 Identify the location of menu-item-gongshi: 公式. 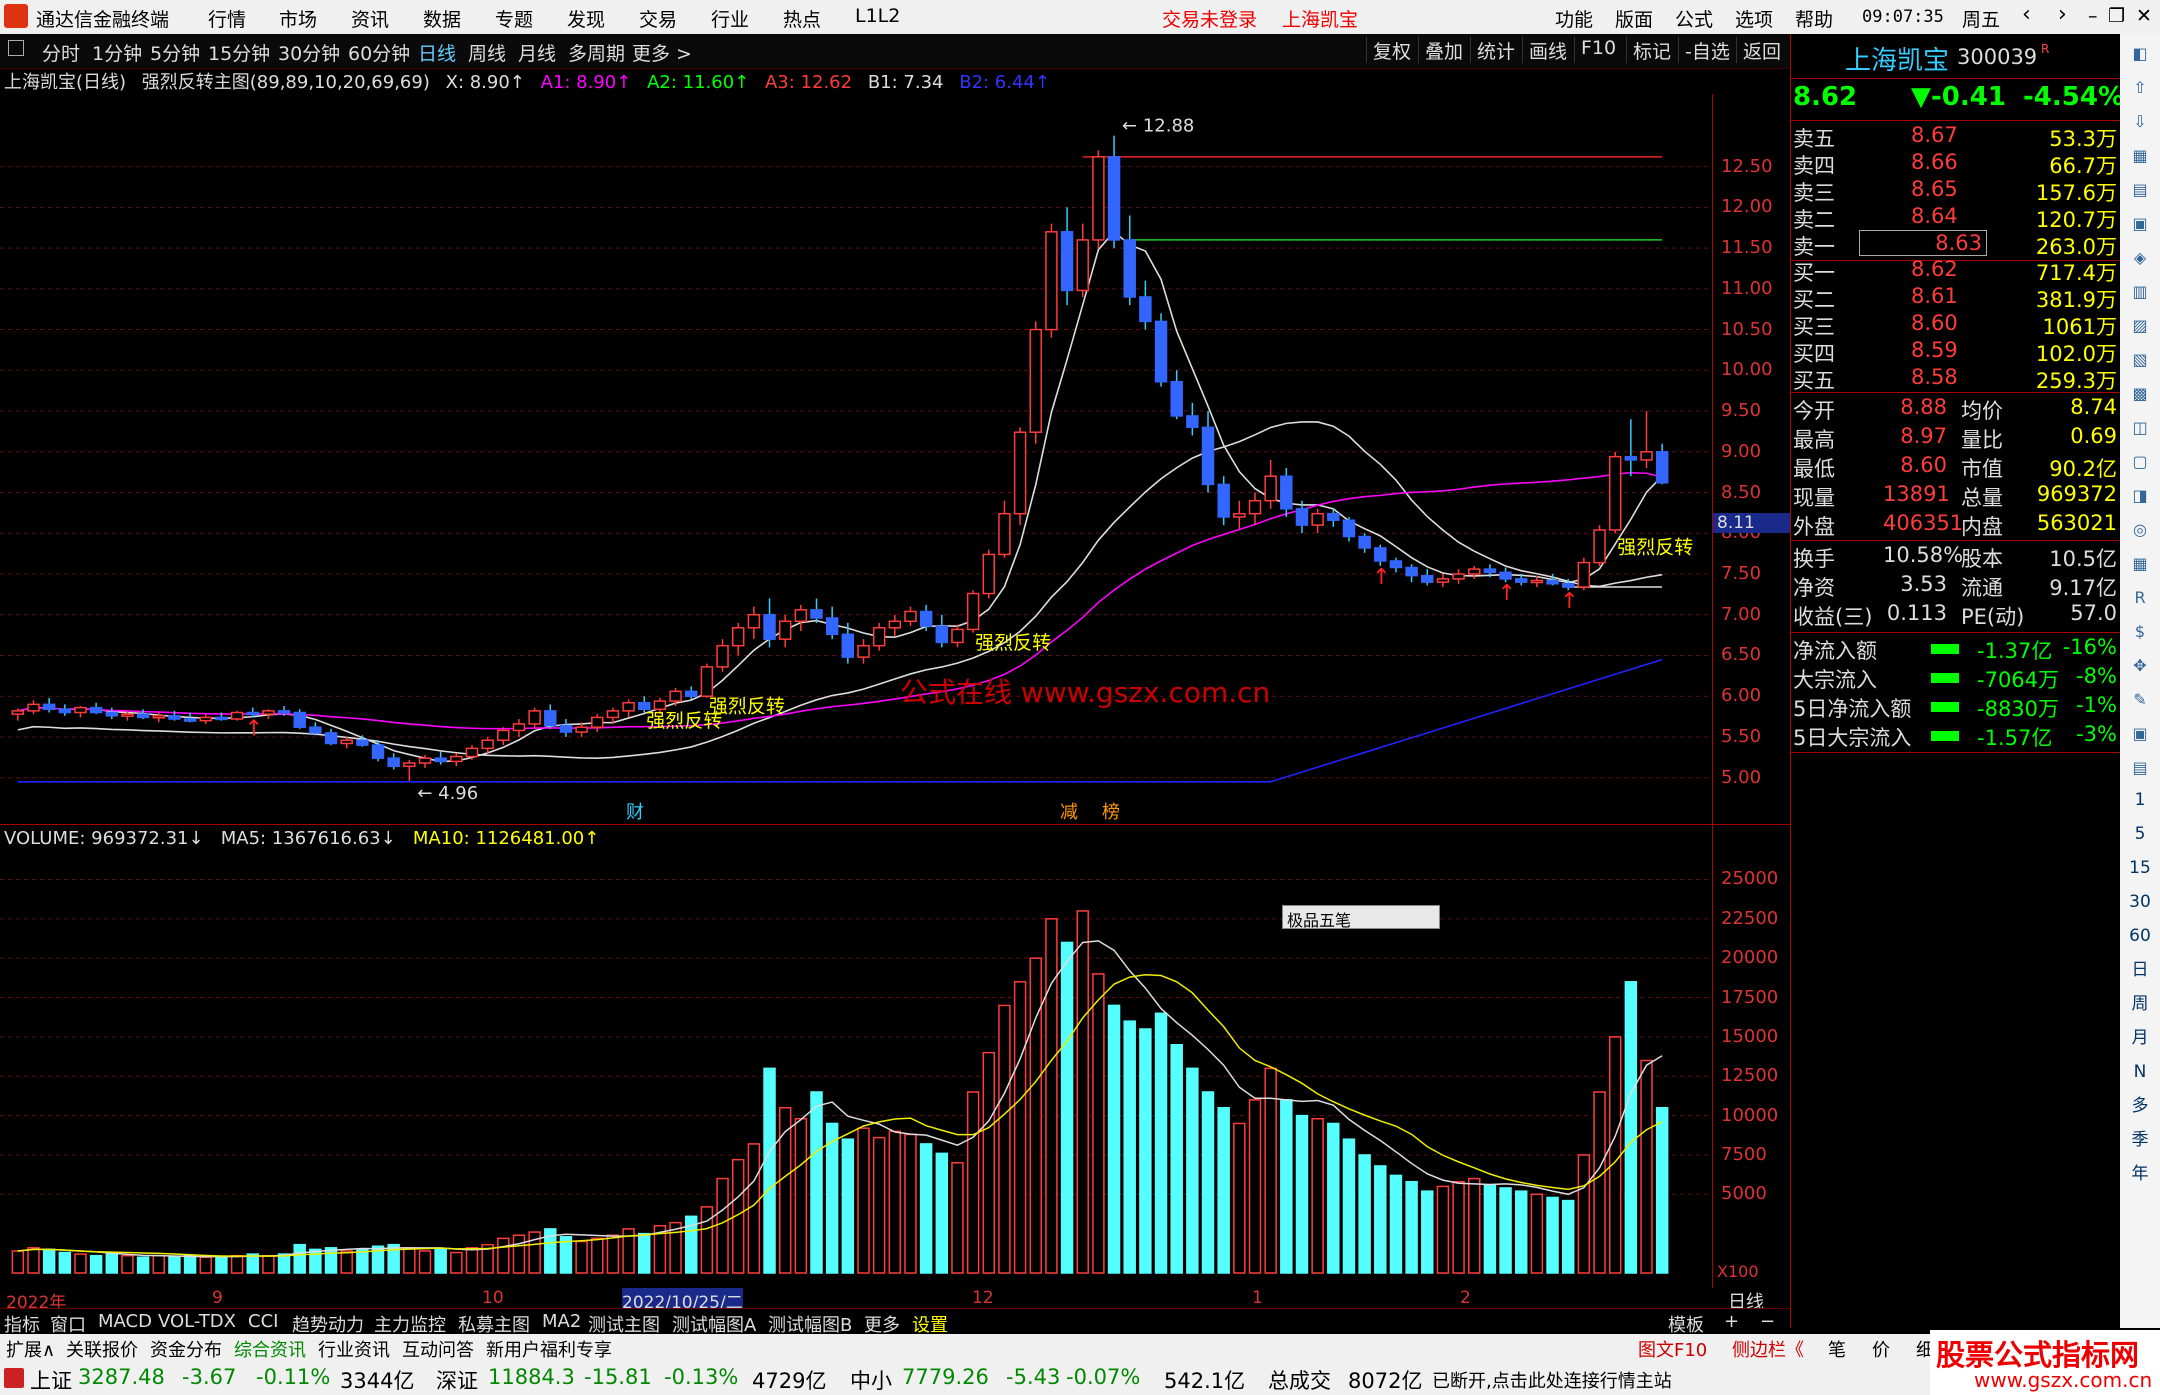
(1694, 18).